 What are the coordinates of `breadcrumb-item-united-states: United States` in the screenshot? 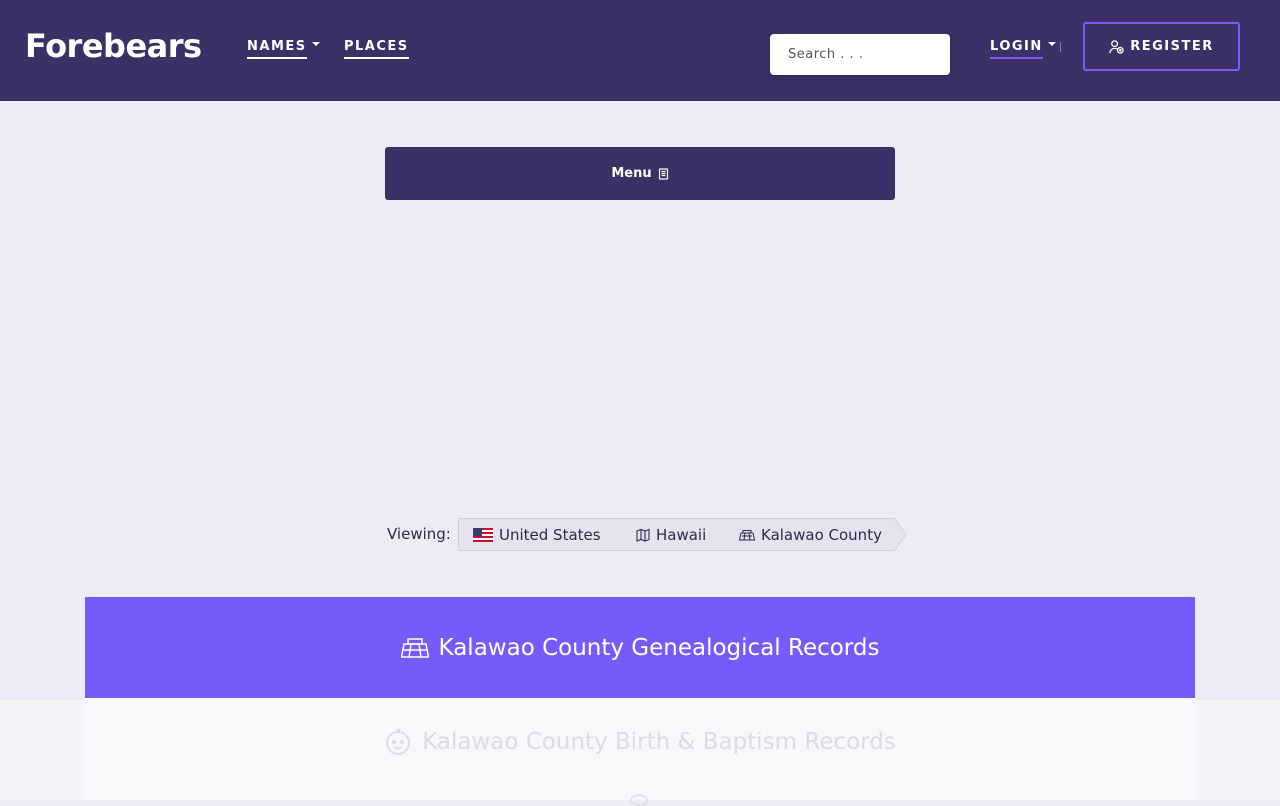 It's located at (544, 534).